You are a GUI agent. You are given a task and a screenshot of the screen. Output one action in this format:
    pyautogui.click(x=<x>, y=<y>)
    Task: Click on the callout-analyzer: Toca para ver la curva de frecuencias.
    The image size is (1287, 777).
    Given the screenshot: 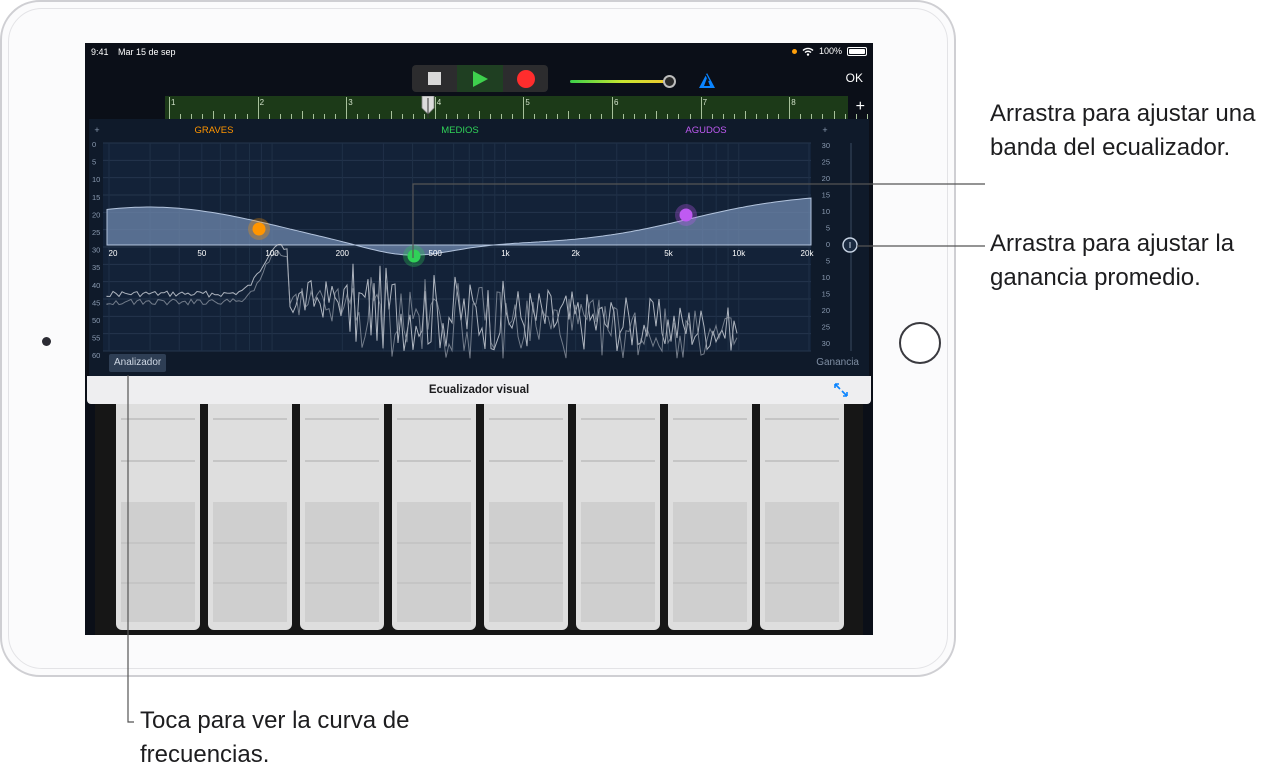 What is the action you would take?
    pyautogui.click(x=275, y=737)
    